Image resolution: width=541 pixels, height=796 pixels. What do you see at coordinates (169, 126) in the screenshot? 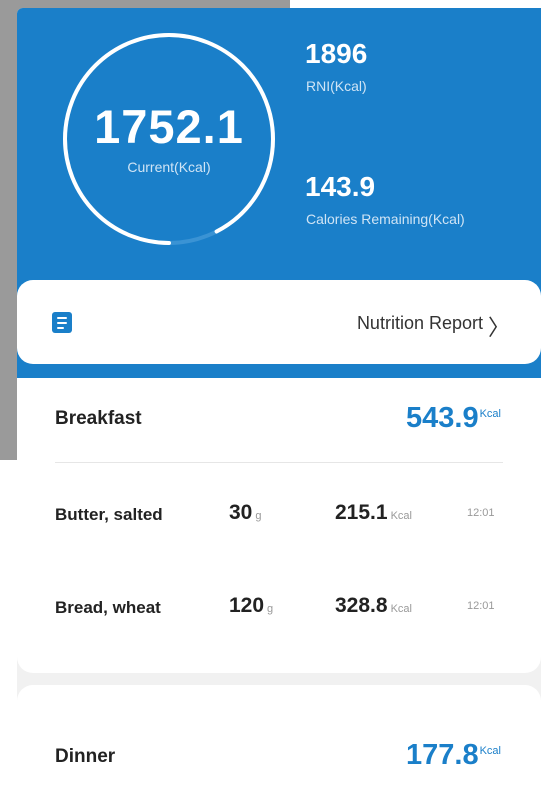
I see `current-calories-value: 1752.1` at bounding box center [169, 126].